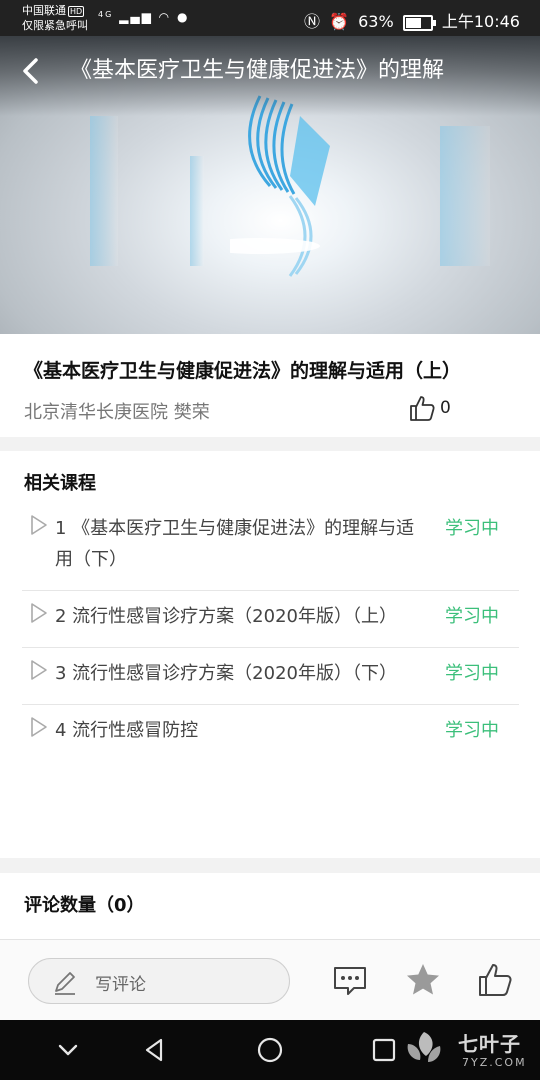  Describe the element at coordinates (60, 483) in the screenshot. I see `related-heading: 相关课程` at that location.